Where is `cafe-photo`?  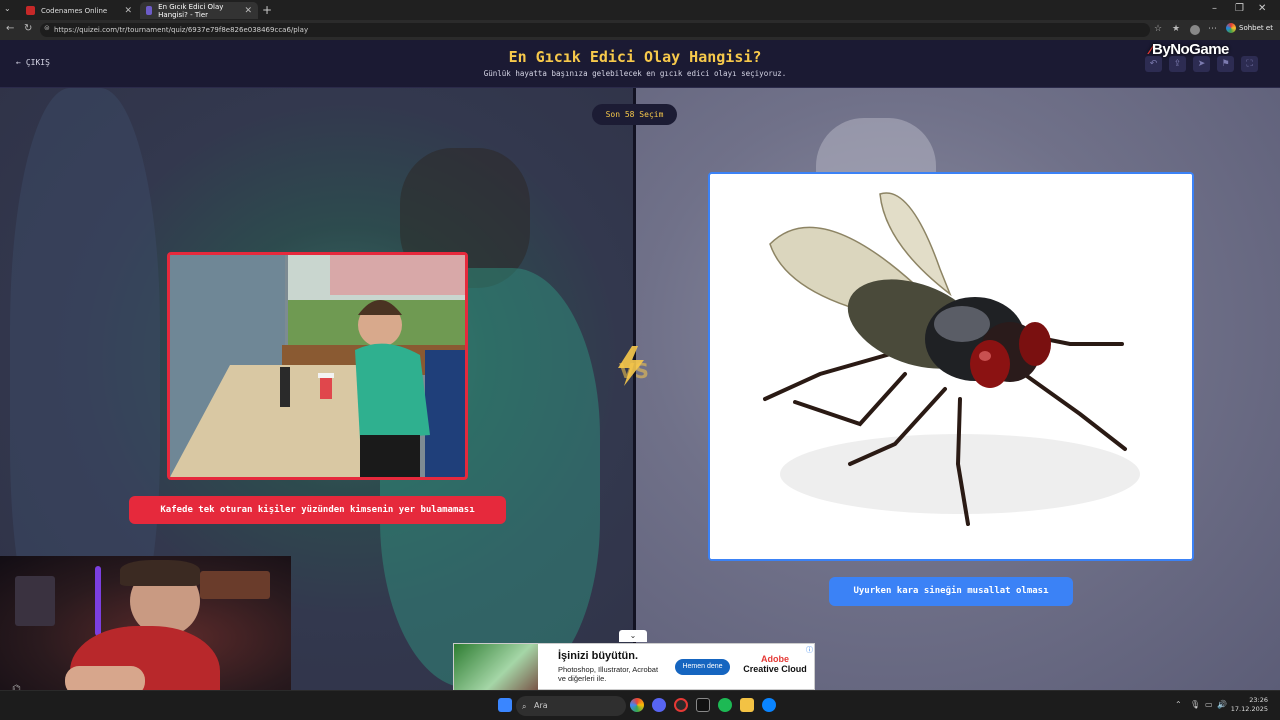
cafe-photo is located at coordinates (317, 366).